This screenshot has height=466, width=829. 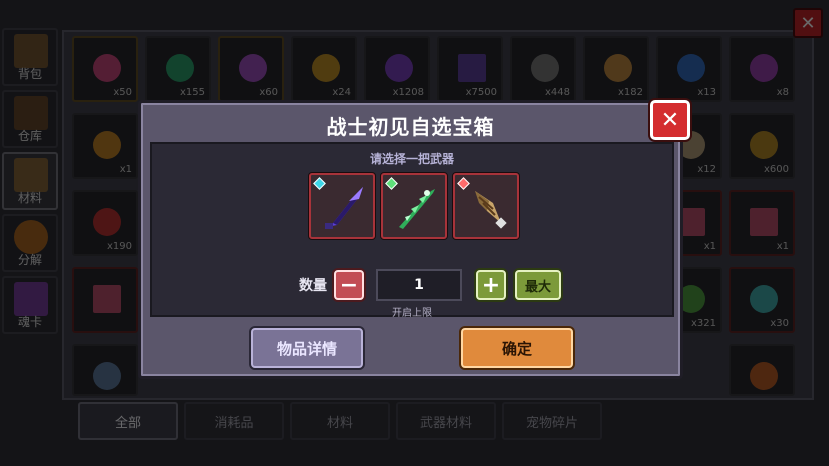 What do you see at coordinates (411, 159) in the screenshot?
I see `selection-prompt: 请选择一把武器` at bounding box center [411, 159].